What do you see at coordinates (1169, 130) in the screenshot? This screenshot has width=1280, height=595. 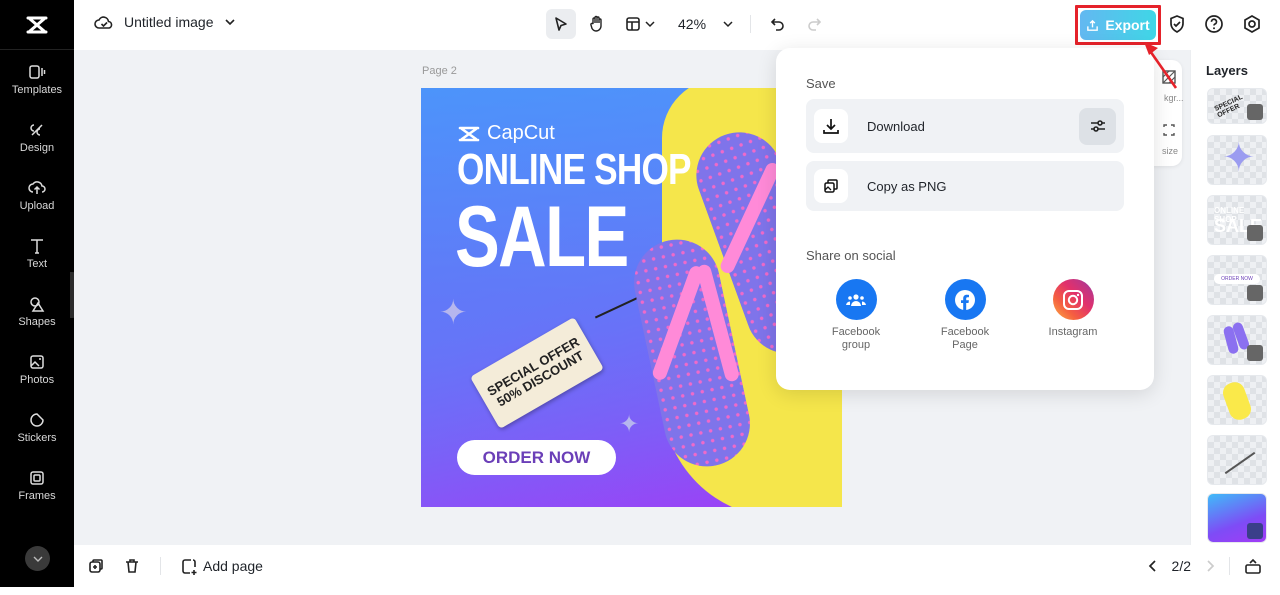 I see `resize-icon` at bounding box center [1169, 130].